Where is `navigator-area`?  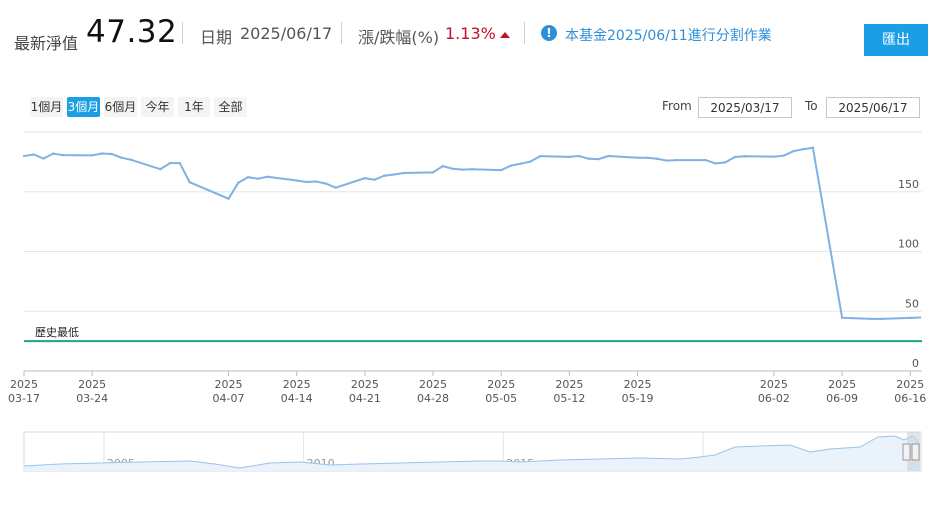 navigator-area is located at coordinates (472, 453).